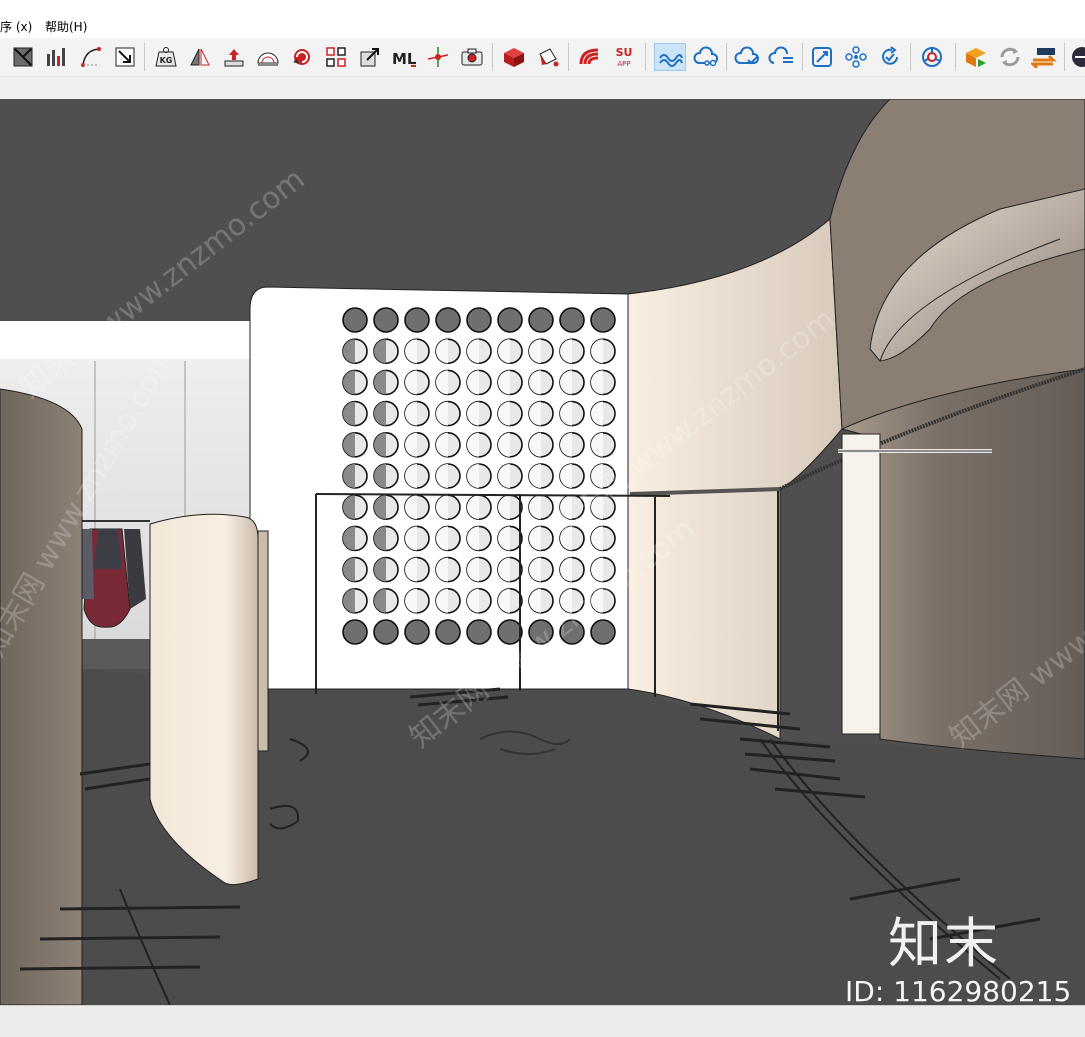 Image resolution: width=1085 pixels, height=1037 pixels. I want to click on refresh-check-icon, so click(890, 55).